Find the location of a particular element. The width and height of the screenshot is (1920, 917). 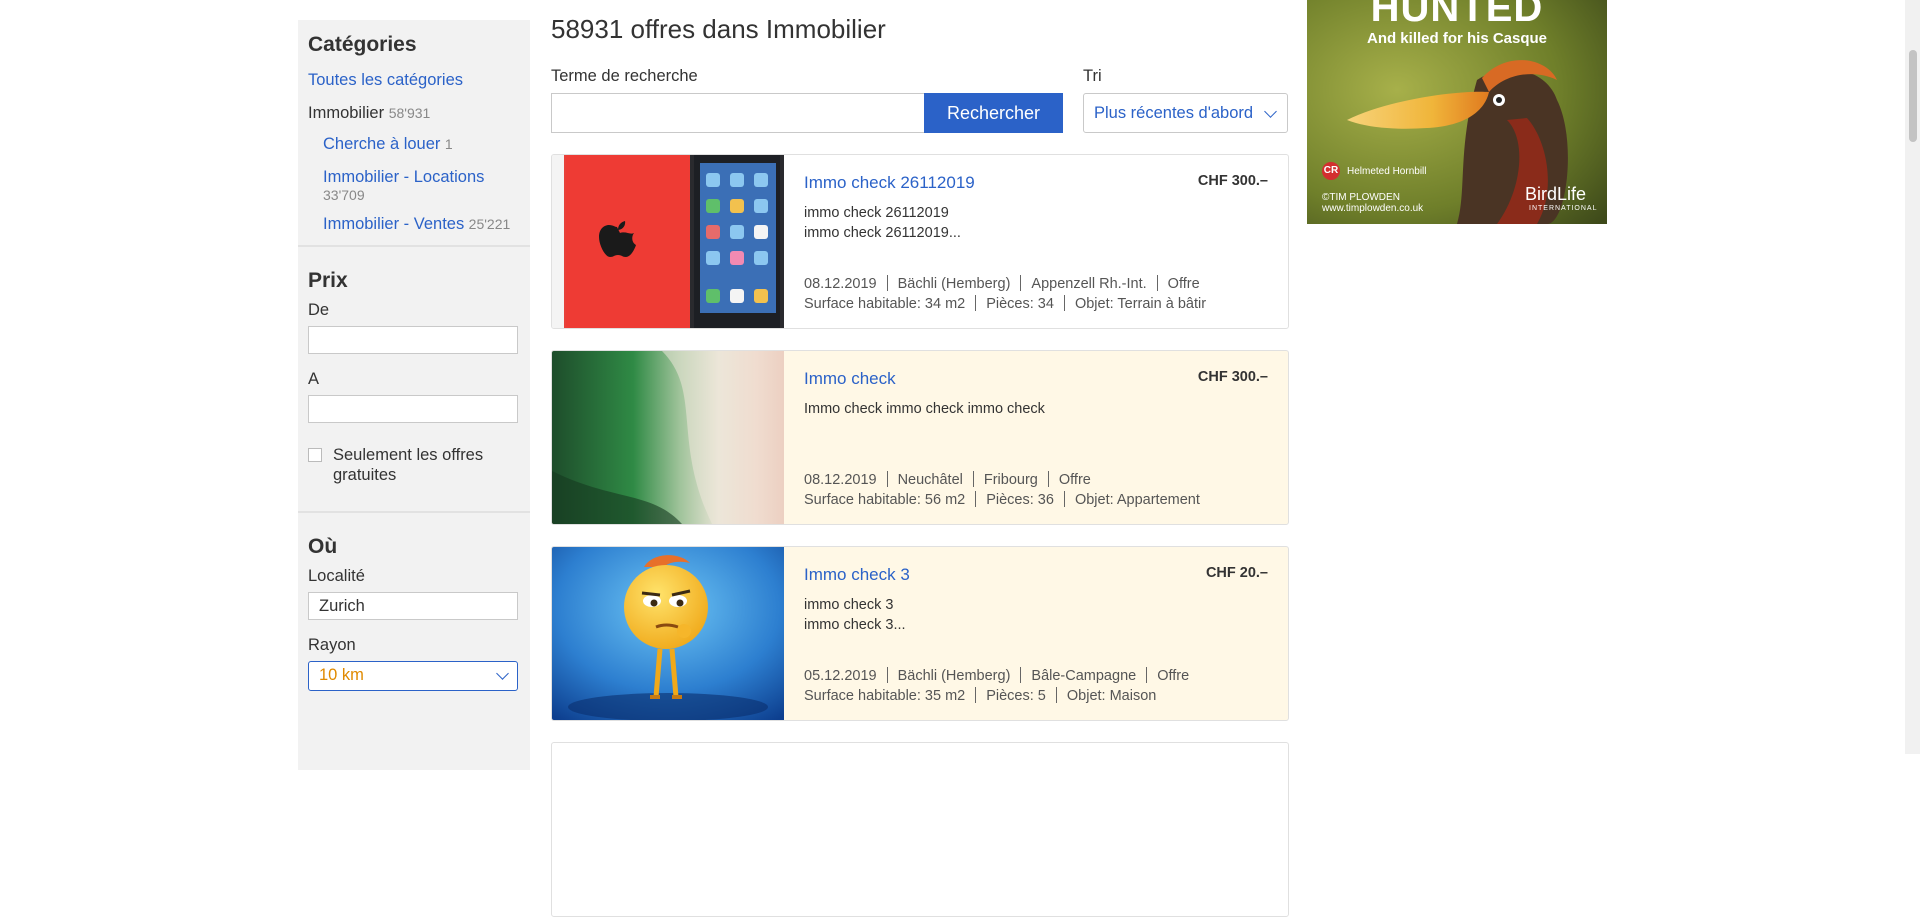

subcategory-count: 1 is located at coordinates (448, 144).